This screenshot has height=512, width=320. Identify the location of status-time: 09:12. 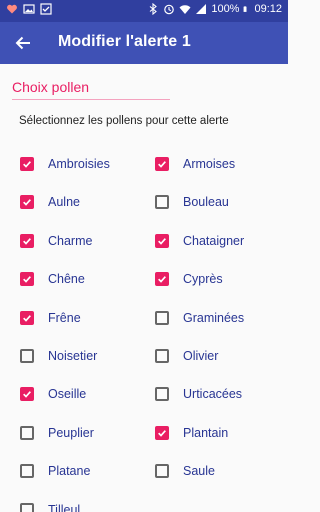
(268, 9).